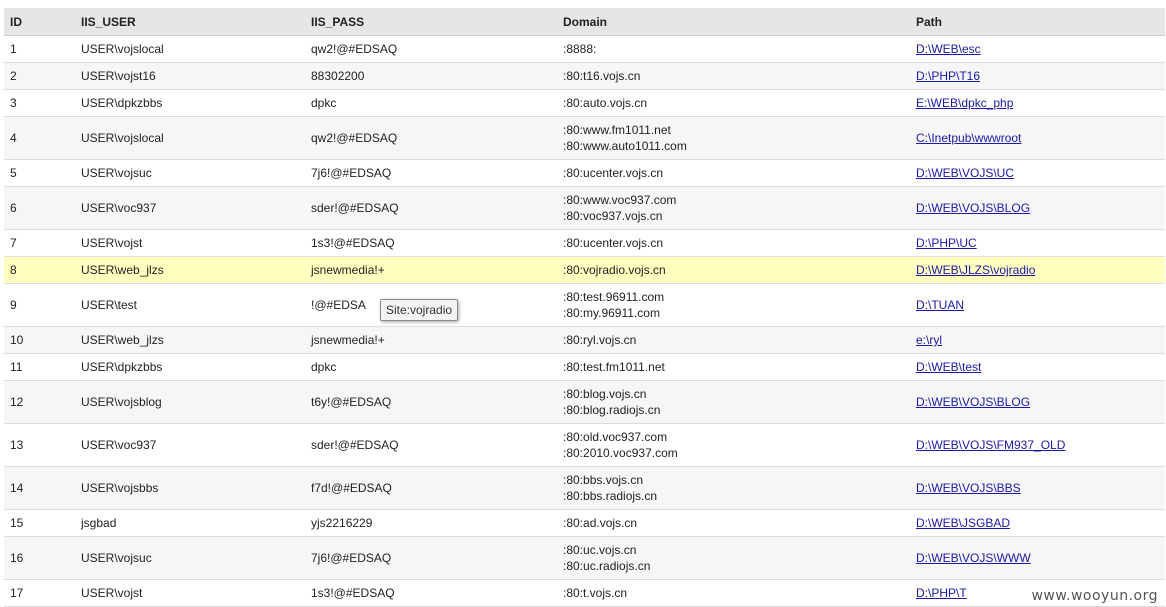  What do you see at coordinates (973, 558) in the screenshot?
I see `path-link: D:\WEB\VOJS\WWW` at bounding box center [973, 558].